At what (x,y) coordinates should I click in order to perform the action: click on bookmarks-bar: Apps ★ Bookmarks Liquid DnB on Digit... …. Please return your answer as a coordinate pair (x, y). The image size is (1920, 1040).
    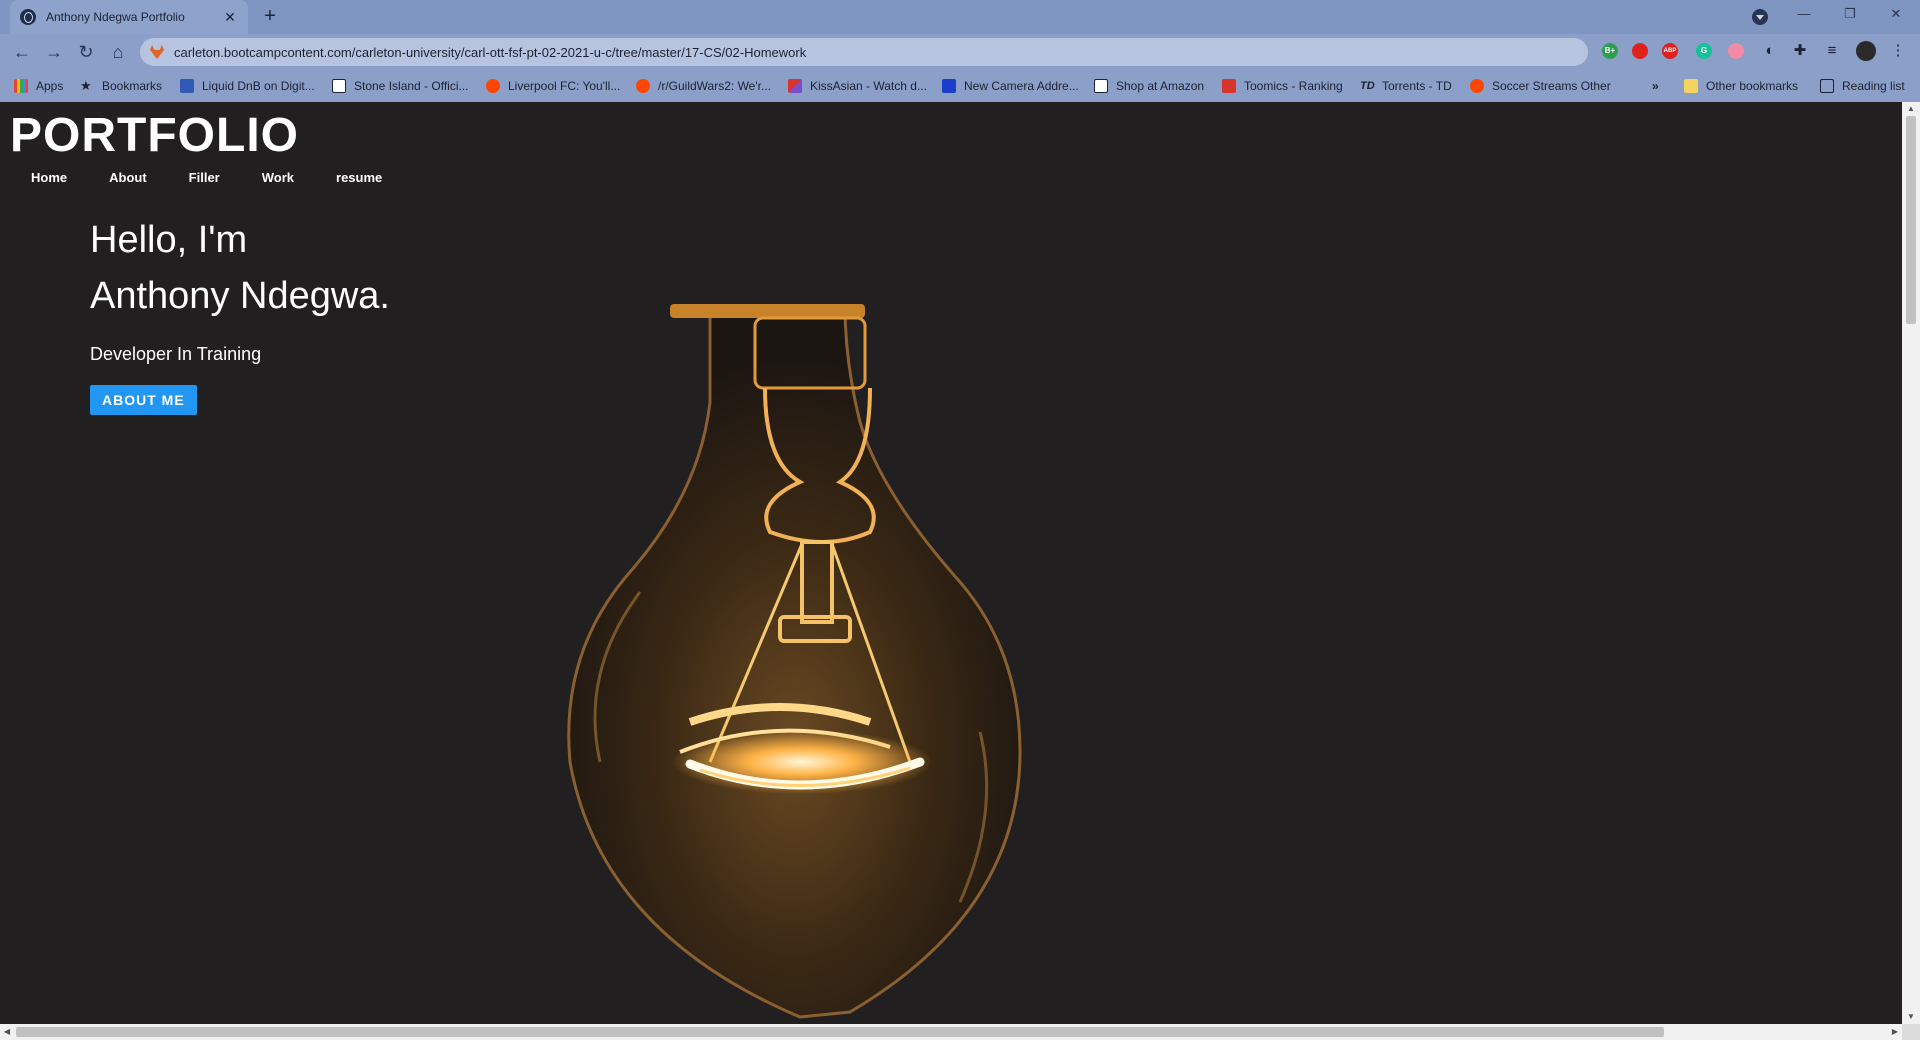
    Looking at the image, I should click on (960, 86).